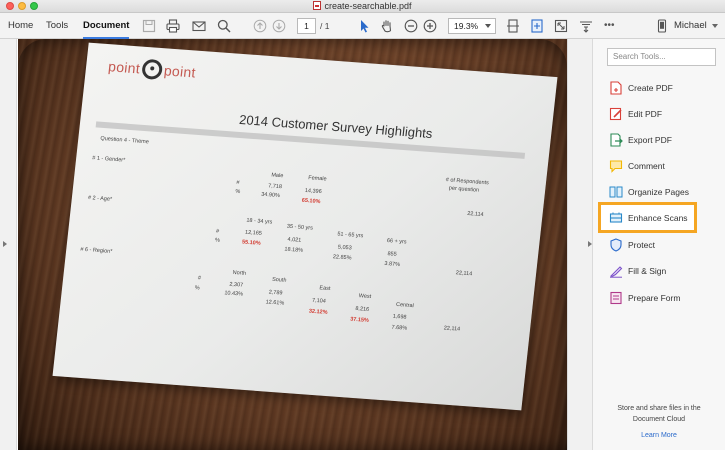 This screenshot has width=725, height=450. I want to click on enhance-scans-icon, so click(616, 218).